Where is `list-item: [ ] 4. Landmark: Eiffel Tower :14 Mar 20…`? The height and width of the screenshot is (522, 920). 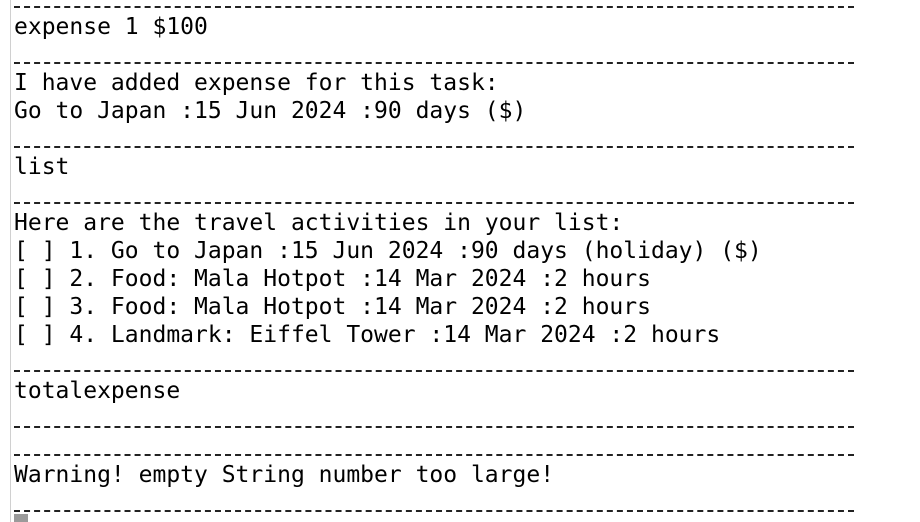 list-item: [ ] 4. Landmark: Eiffel Tower :14 Mar 20… is located at coordinates (367, 335).